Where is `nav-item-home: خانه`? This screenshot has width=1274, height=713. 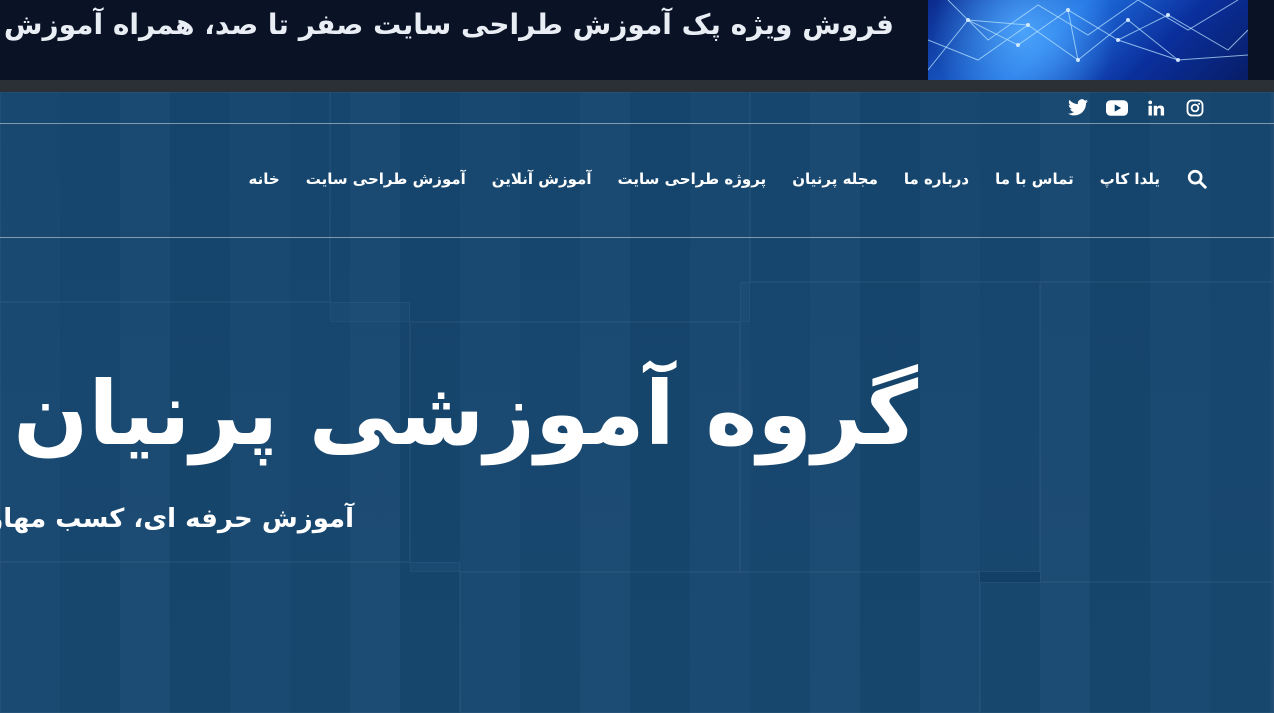 nav-item-home: خانه is located at coordinates (264, 179).